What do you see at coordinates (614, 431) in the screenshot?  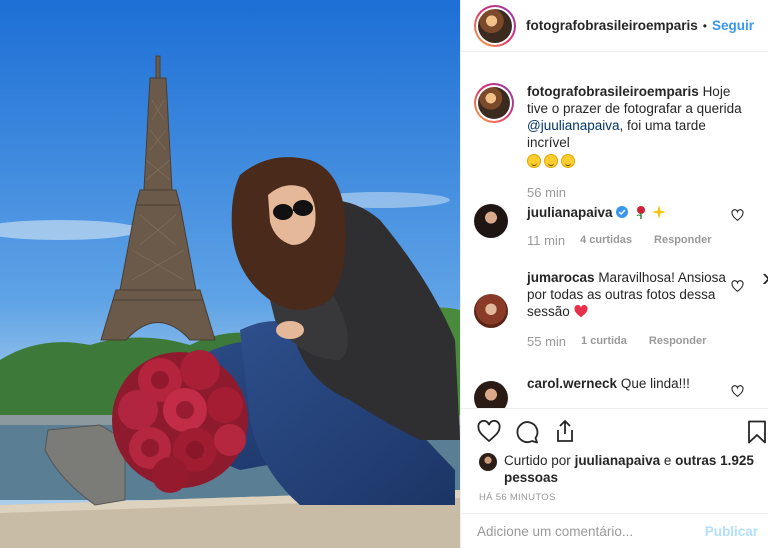 I see `action-bar` at bounding box center [614, 431].